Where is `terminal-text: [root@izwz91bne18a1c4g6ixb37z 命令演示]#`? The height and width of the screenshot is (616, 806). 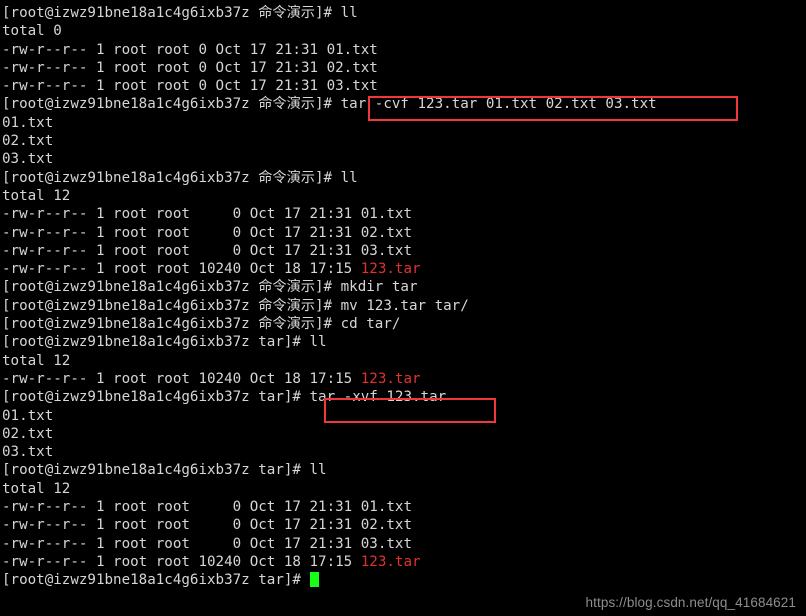
terminal-text: [root@izwz91bne18a1c4g6ixb37z 命令演示]# is located at coordinates (171, 104).